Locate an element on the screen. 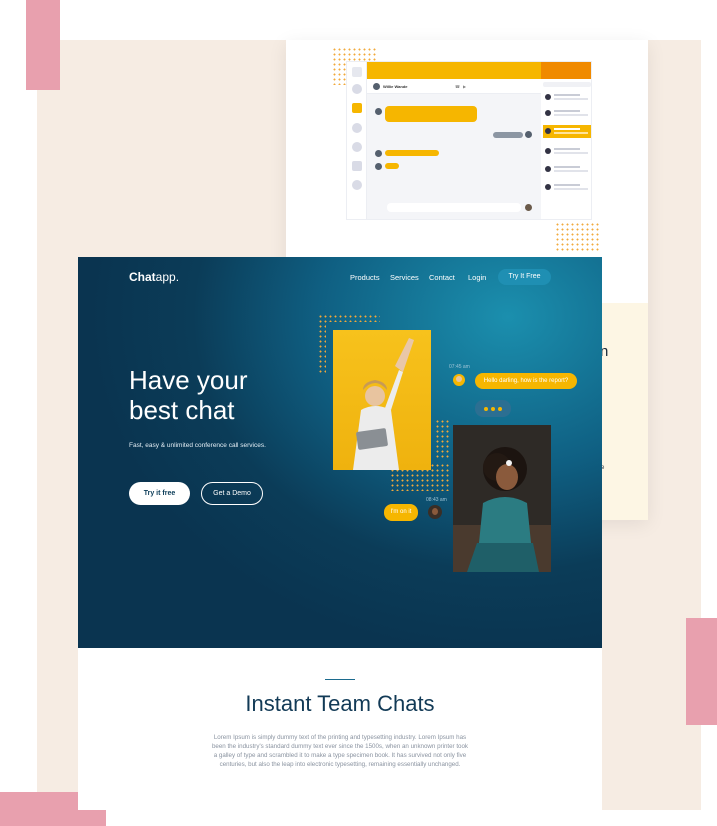 The height and width of the screenshot is (826, 717). dots-decor-bottom-right is located at coordinates (577, 237).